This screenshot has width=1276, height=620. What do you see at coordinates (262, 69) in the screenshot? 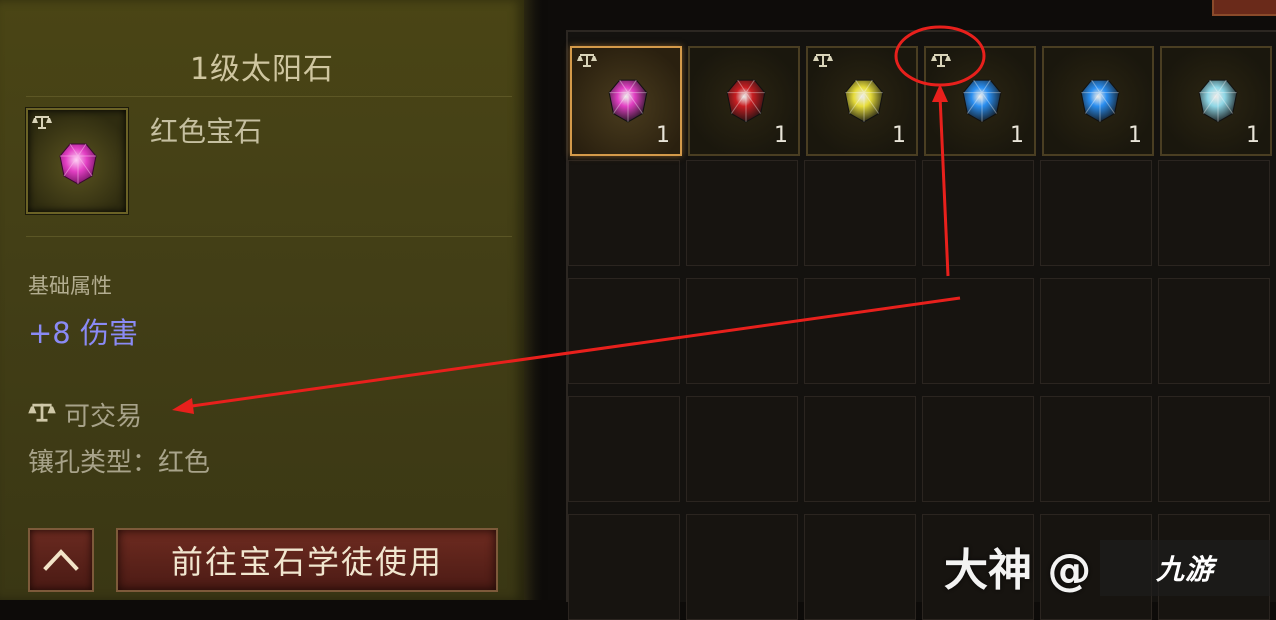
I see `item-title: 1级太阳石` at bounding box center [262, 69].